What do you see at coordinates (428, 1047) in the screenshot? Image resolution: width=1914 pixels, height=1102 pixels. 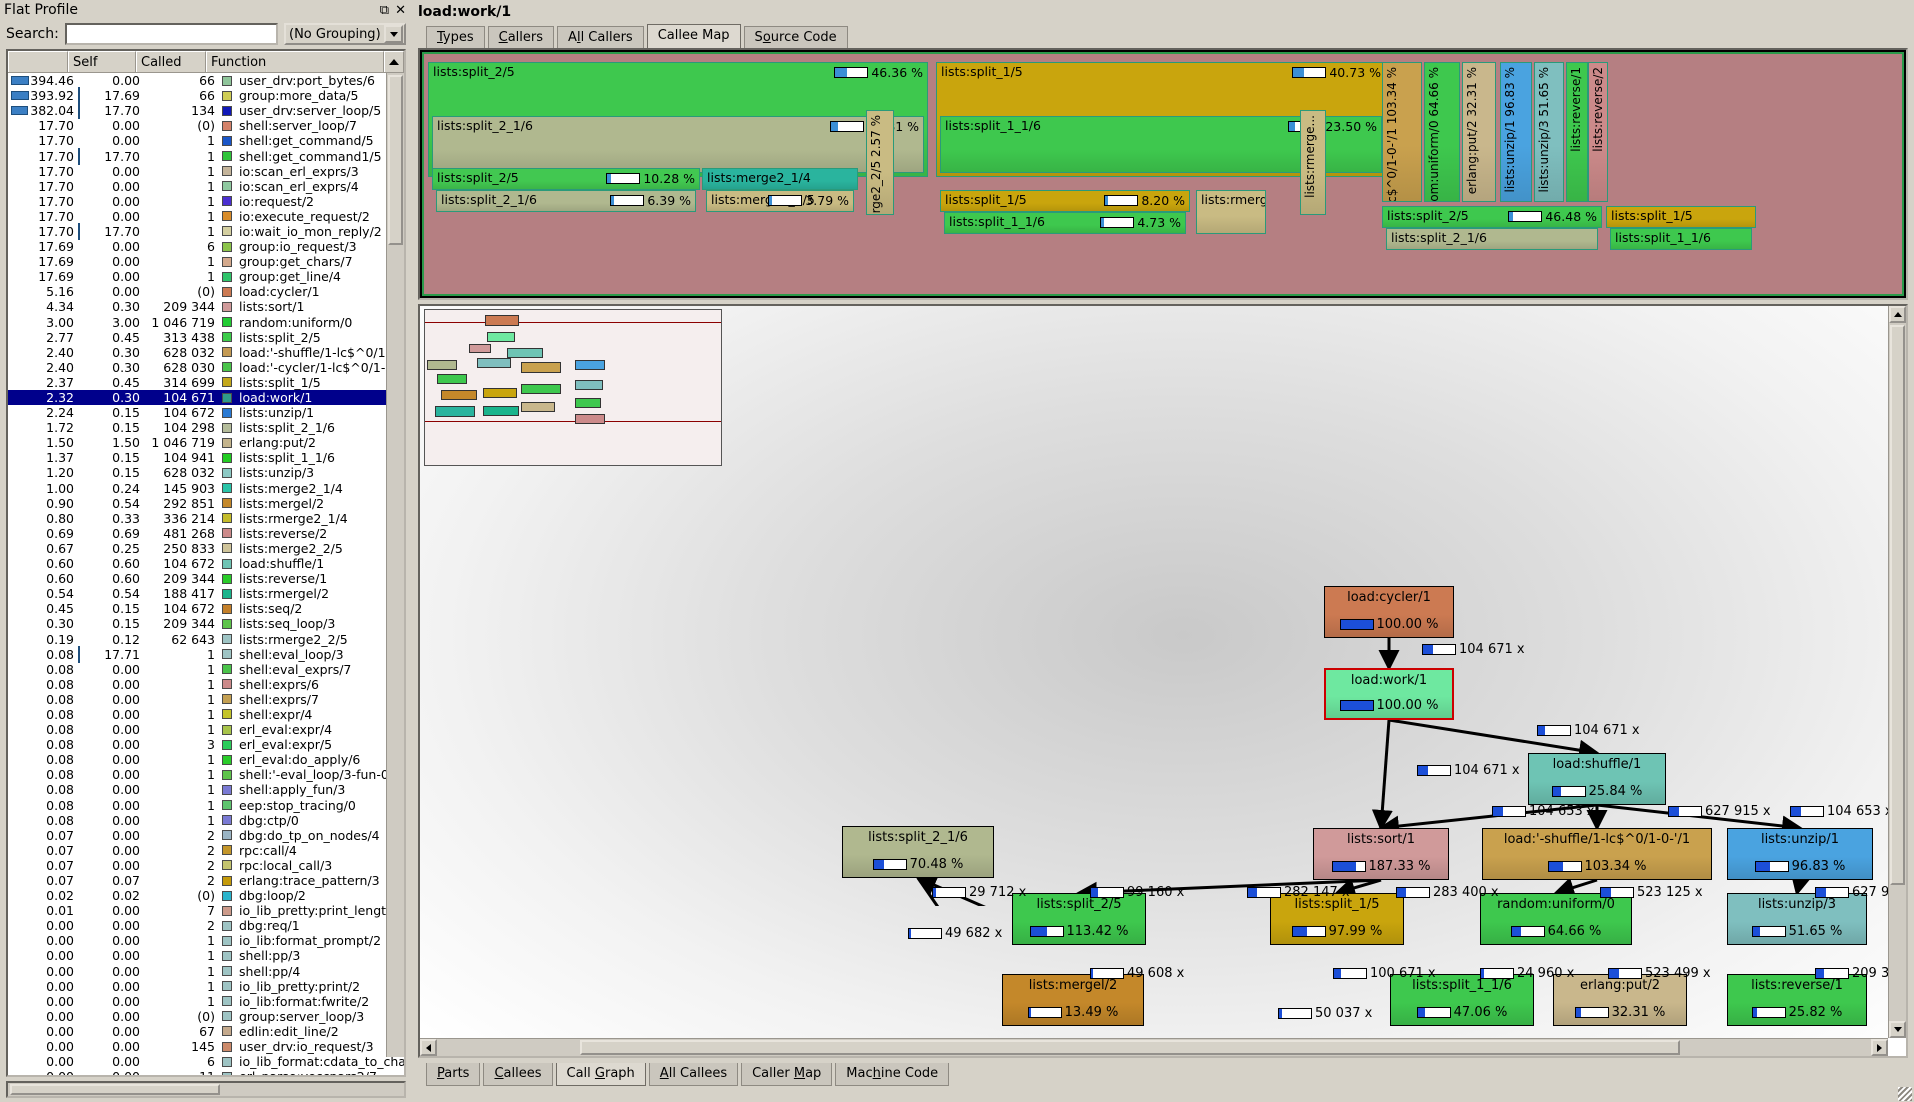 I see `scroll-left-icon` at bounding box center [428, 1047].